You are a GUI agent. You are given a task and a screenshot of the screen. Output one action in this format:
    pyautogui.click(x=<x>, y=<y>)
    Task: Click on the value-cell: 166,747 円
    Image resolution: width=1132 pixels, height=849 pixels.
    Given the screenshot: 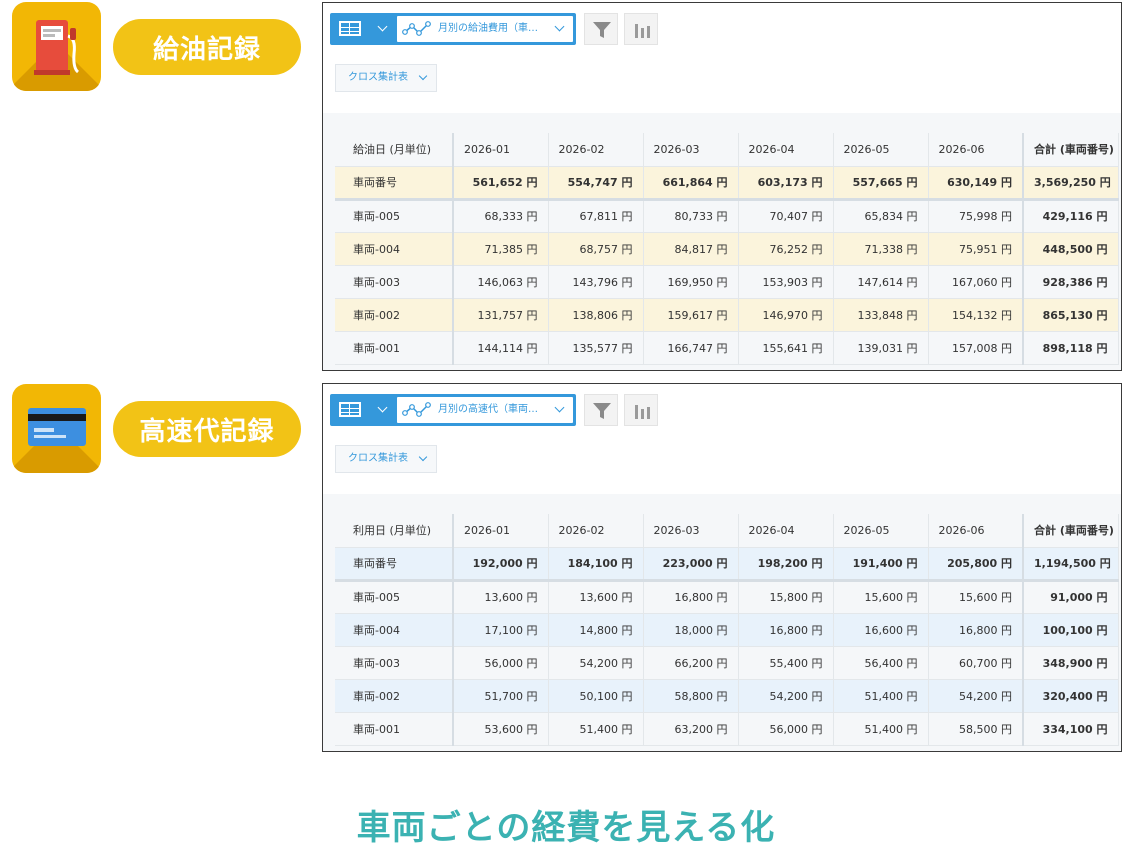 What is the action you would take?
    pyautogui.click(x=691, y=348)
    